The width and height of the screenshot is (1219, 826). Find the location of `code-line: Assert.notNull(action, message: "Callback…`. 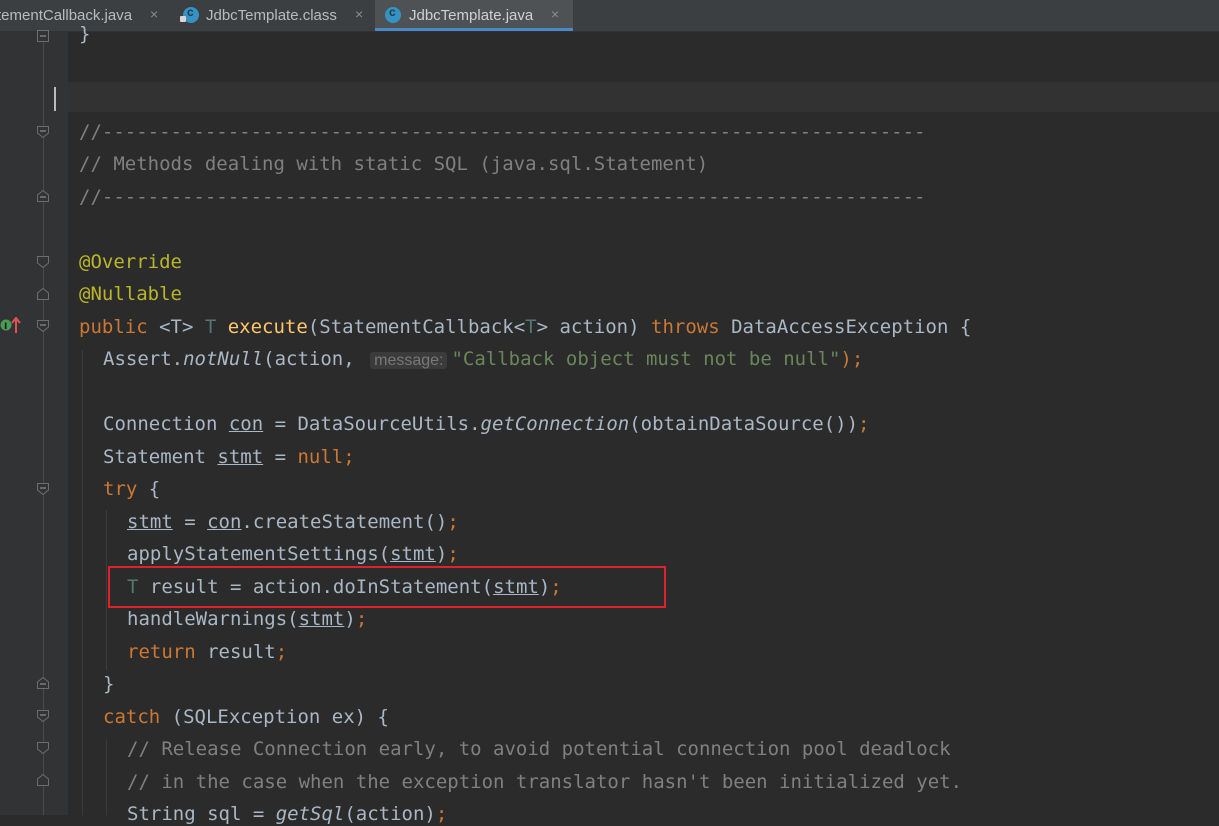

code-line: Assert.notNull(action, message: "Callback… is located at coordinates (483, 359).